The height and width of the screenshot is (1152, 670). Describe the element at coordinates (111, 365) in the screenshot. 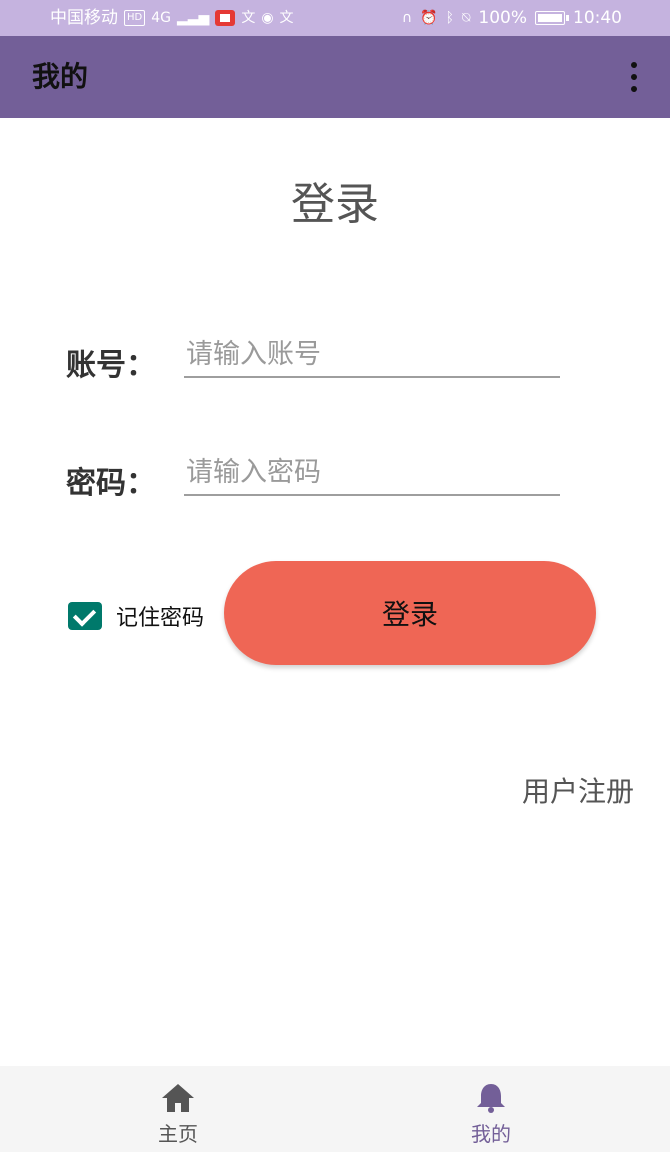

I see `account-label: 账号：` at that location.